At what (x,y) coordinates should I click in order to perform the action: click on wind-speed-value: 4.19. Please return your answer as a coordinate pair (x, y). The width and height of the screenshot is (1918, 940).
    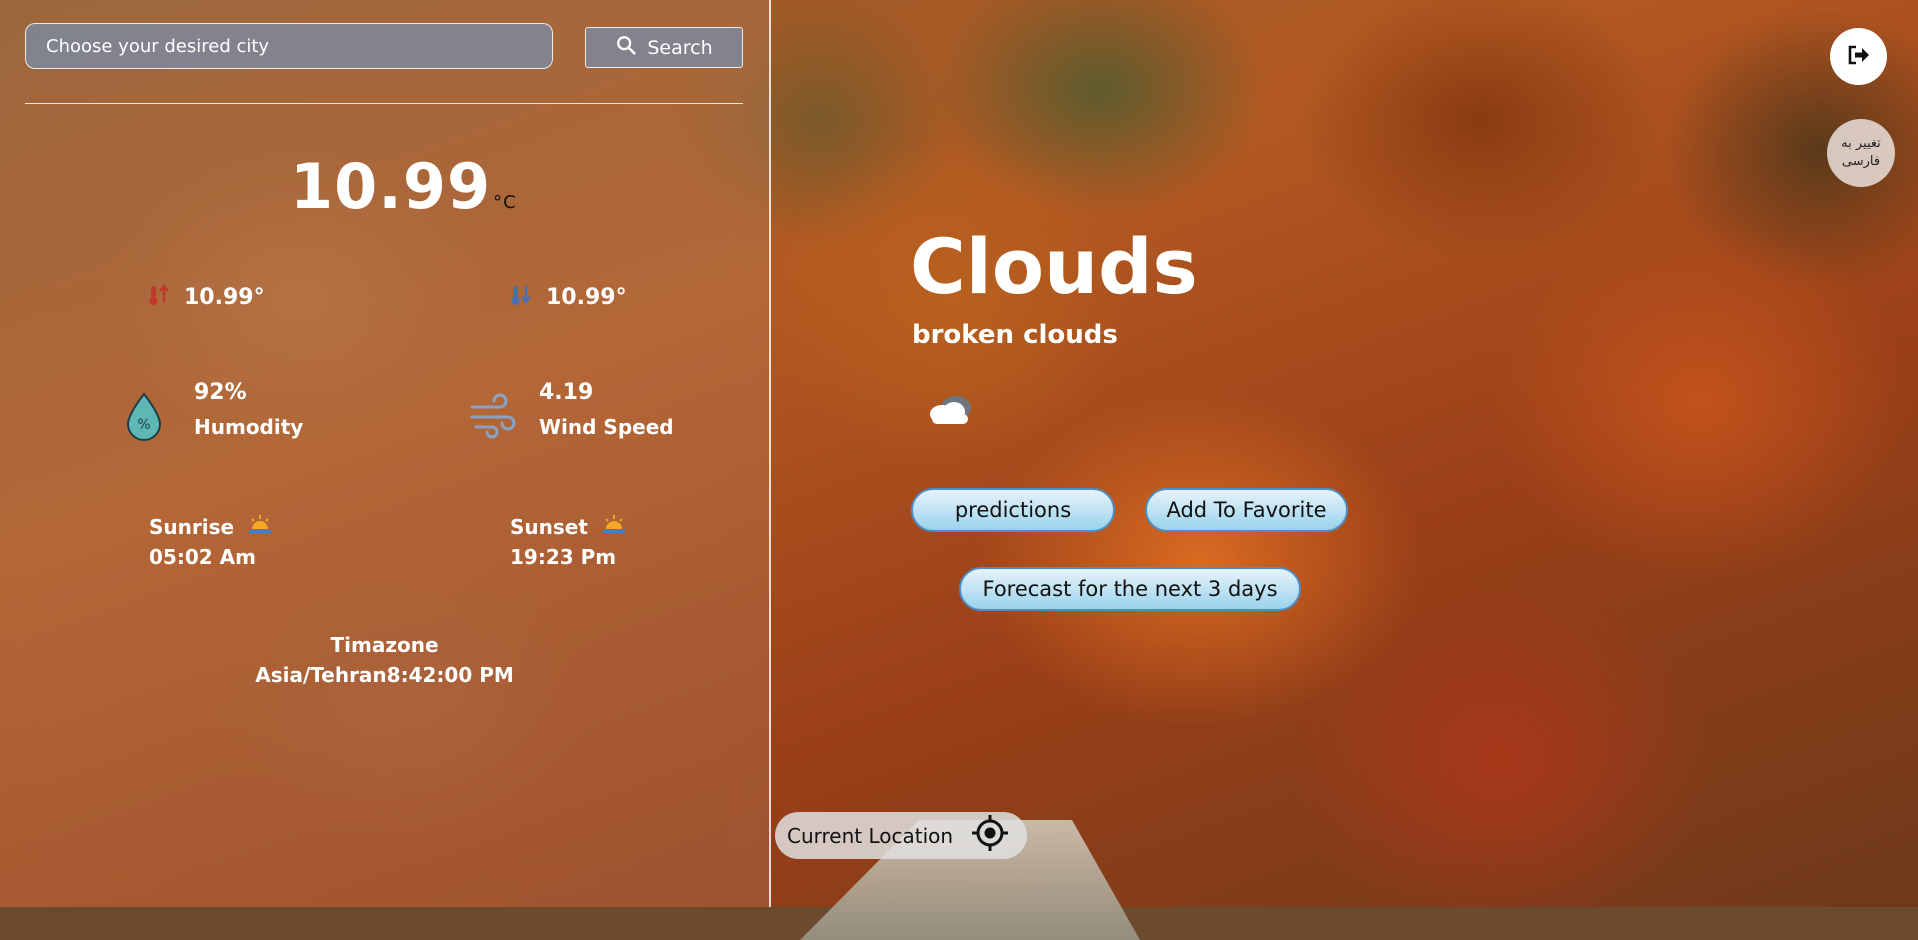
    Looking at the image, I should click on (566, 392).